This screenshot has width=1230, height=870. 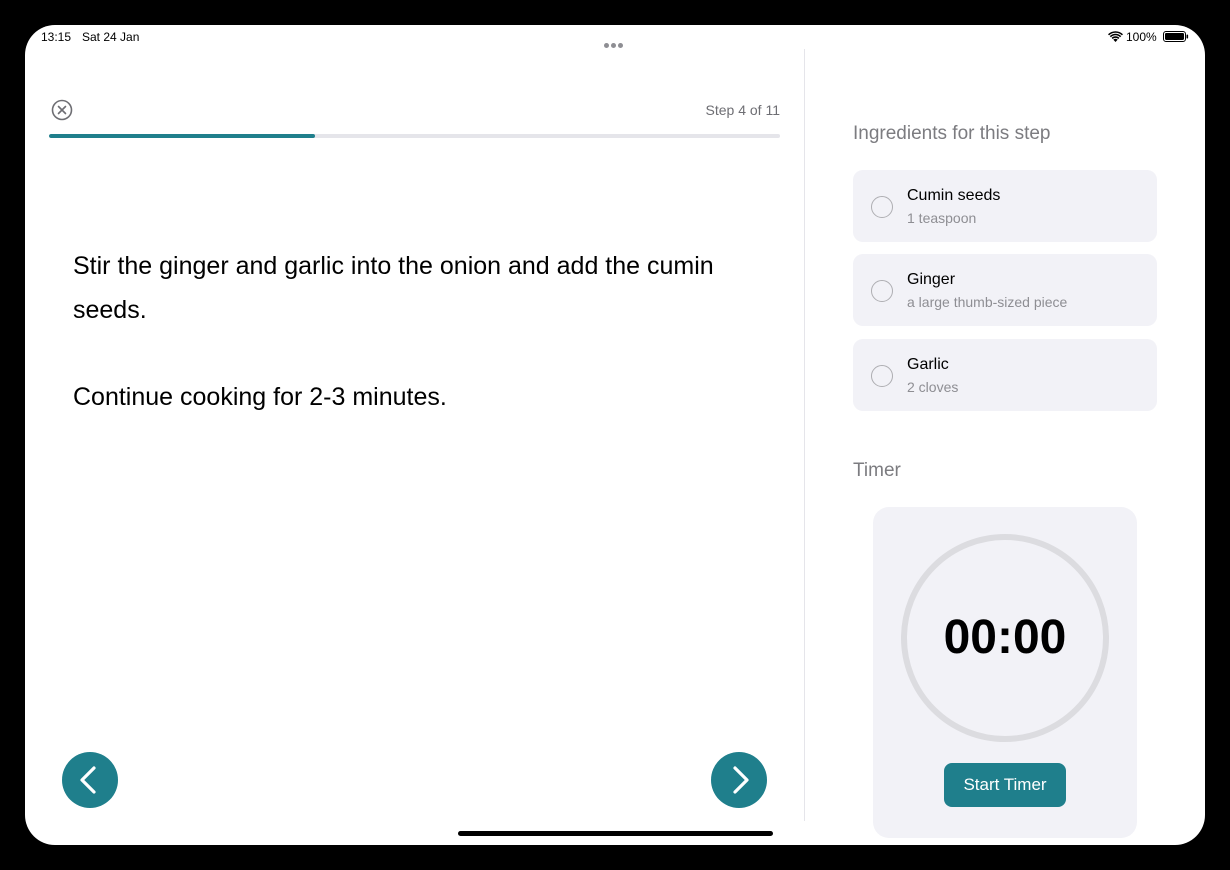 What do you see at coordinates (987, 302) in the screenshot?
I see `ingredient-quantity: a large thumb-sized piece` at bounding box center [987, 302].